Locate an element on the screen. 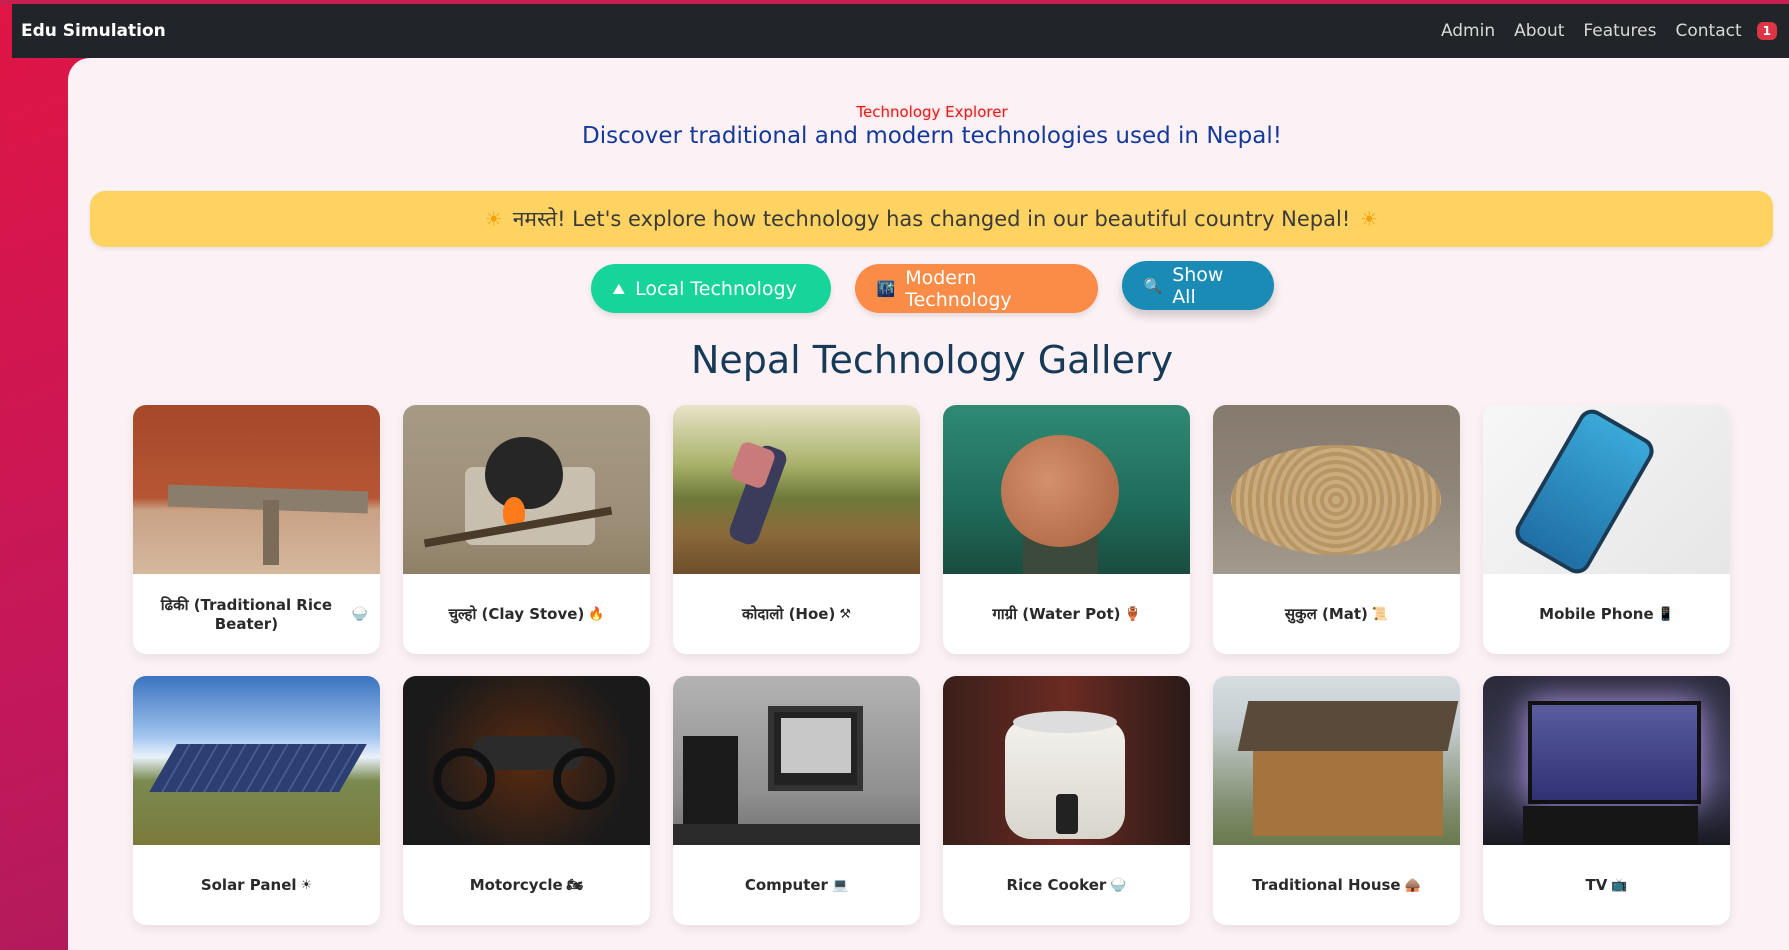  gallery-card-mobile-phone: Mobile Phone 📱 is located at coordinates (1606, 529).